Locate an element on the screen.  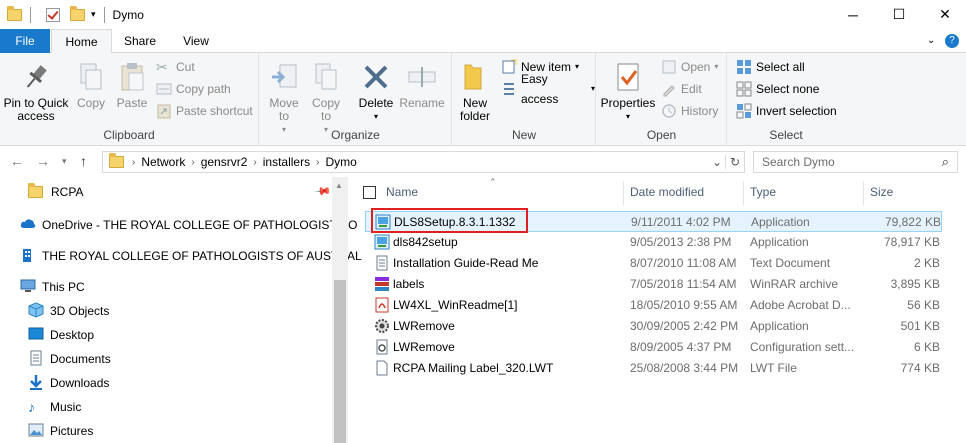
file-type: LWT File is located at coordinates (773, 368).